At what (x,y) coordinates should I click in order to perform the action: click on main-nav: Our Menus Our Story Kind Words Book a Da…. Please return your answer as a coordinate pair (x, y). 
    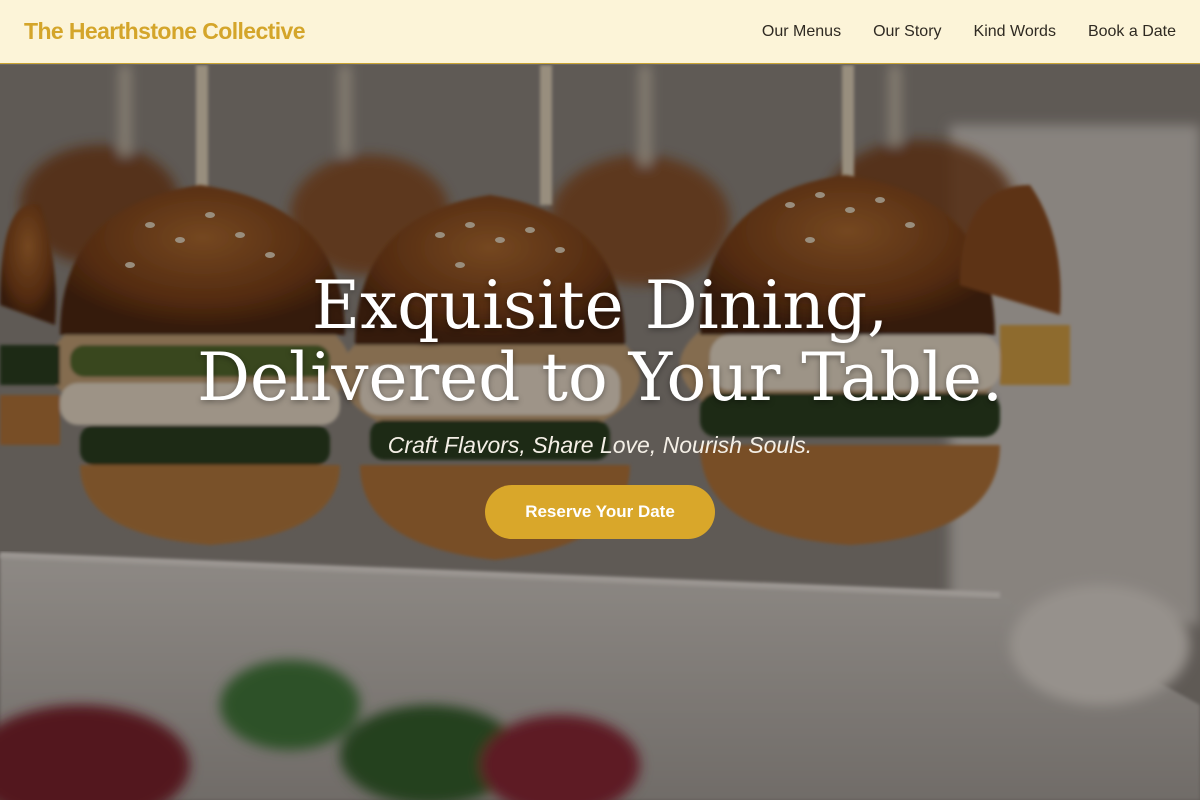
    Looking at the image, I should click on (969, 32).